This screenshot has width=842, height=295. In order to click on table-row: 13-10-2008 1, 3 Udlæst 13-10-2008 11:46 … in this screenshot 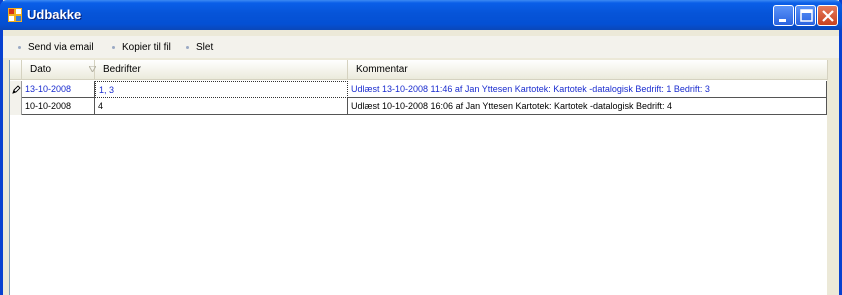, I will do `click(419, 89)`.